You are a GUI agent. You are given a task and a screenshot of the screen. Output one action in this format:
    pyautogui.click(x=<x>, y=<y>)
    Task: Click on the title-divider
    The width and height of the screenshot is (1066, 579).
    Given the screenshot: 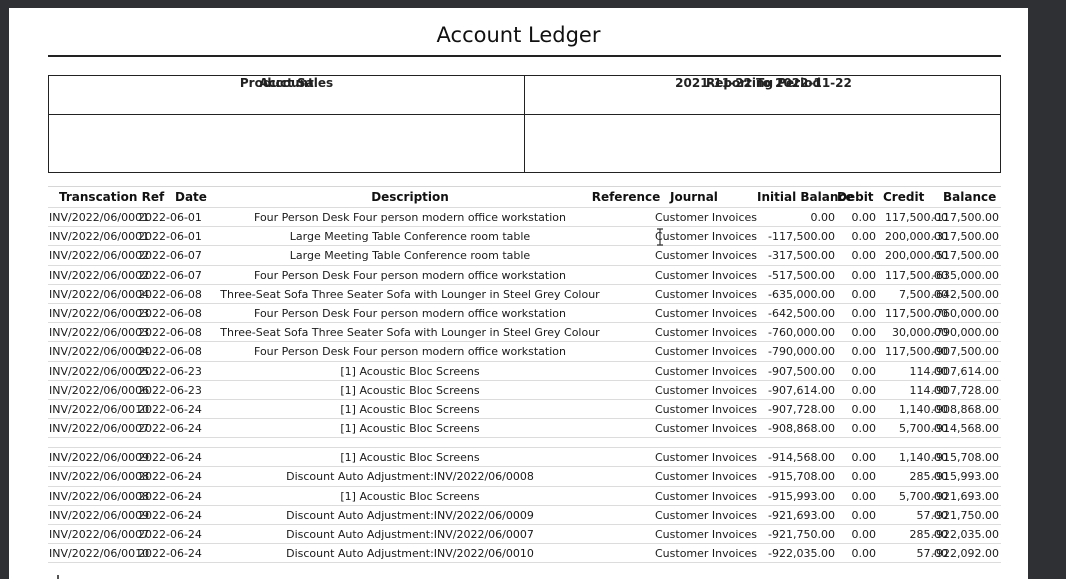 What is the action you would take?
    pyautogui.click(x=524, y=56)
    